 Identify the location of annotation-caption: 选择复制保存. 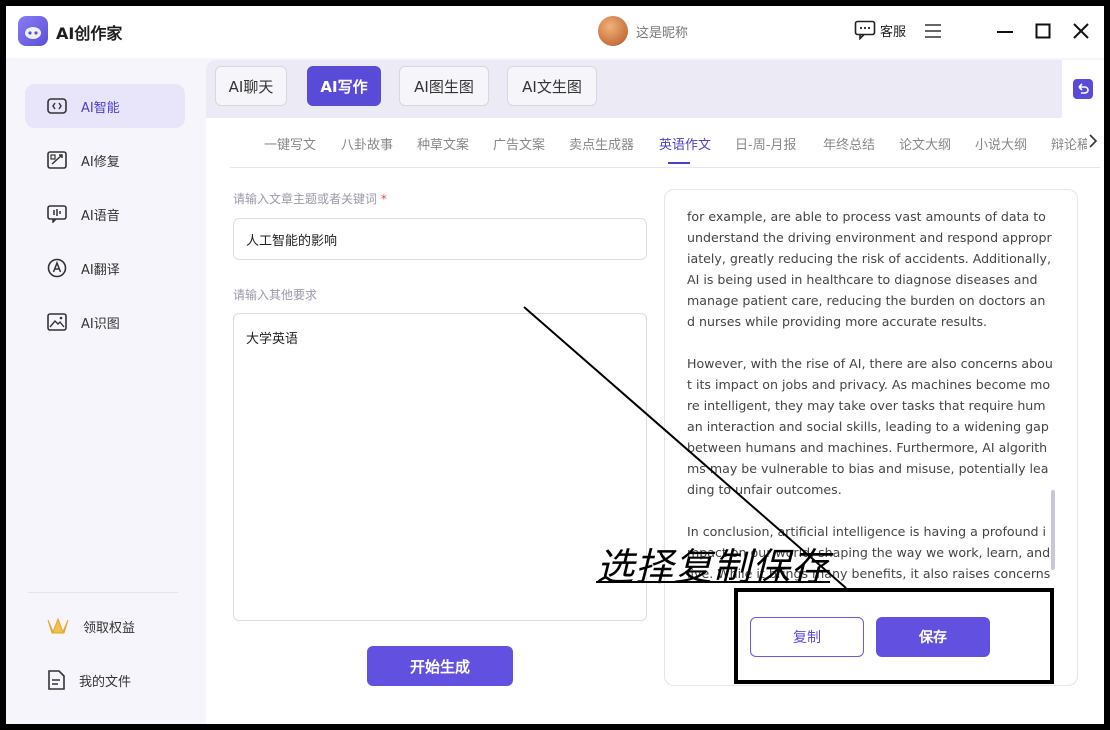
(713, 567).